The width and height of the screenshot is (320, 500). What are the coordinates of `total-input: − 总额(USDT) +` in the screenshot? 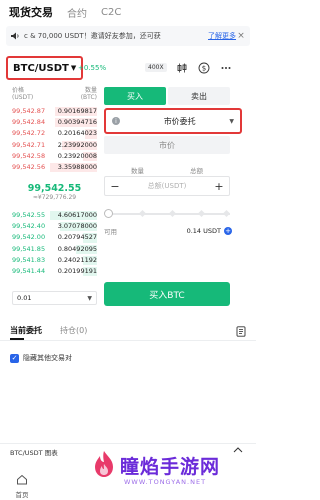 It's located at (167, 186).